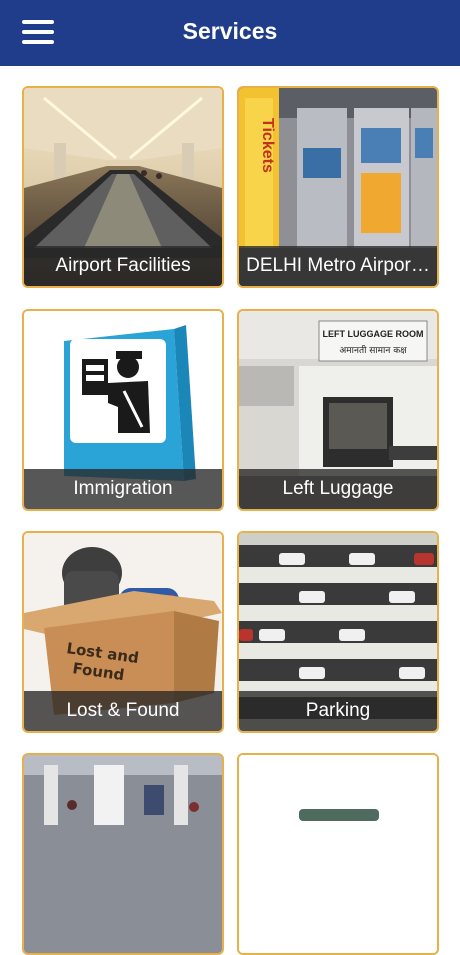 The height and width of the screenshot is (955, 460). What do you see at coordinates (123, 266) in the screenshot?
I see `tile-label: Airport Facilities` at bounding box center [123, 266].